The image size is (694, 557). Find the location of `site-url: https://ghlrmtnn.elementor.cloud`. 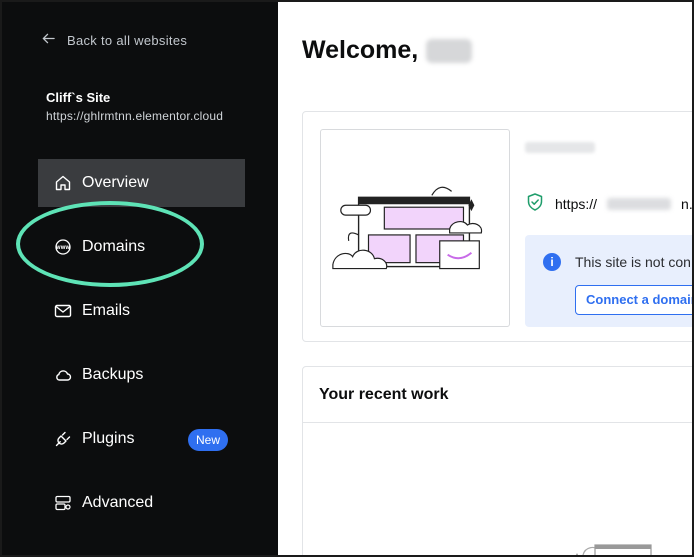

site-url: https://ghlrmtnn.elementor.cloud is located at coordinates (135, 116).